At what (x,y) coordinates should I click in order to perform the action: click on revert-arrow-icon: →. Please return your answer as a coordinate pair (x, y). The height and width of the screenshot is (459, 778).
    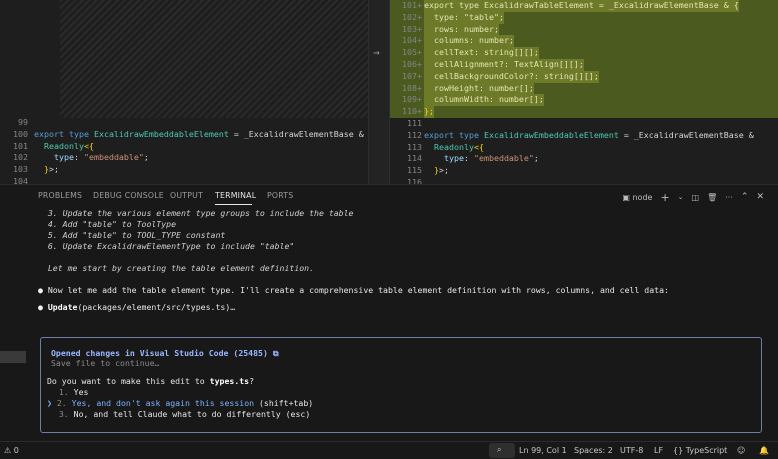
    Looking at the image, I should click on (376, 52).